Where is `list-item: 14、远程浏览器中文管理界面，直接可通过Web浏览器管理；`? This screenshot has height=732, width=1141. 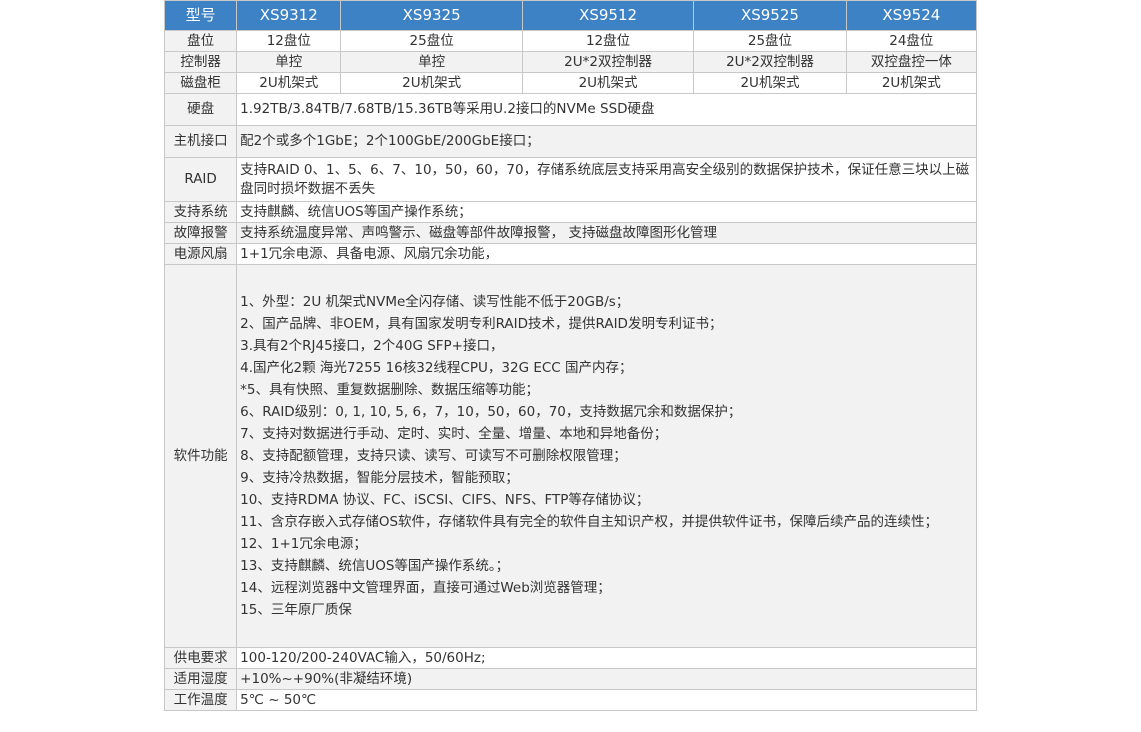 list-item: 14、远程浏览器中文管理界面，直接可通过Web浏览器管理； is located at coordinates (425, 588).